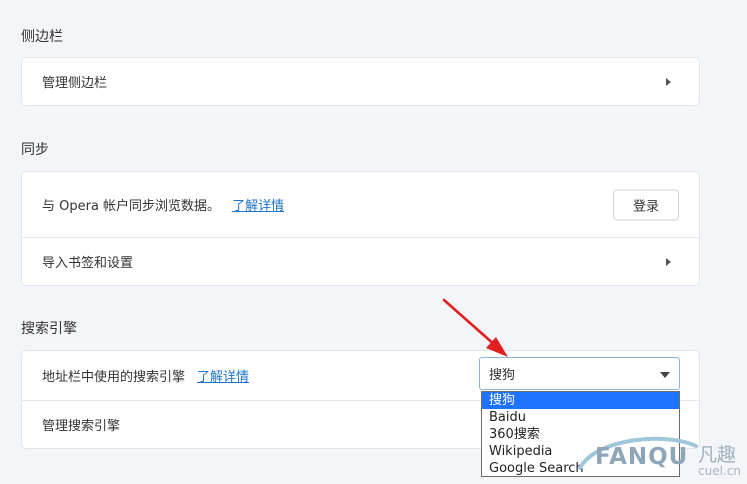 This screenshot has width=747, height=484. I want to click on search-learn-more-link: 了解详情, so click(223, 375).